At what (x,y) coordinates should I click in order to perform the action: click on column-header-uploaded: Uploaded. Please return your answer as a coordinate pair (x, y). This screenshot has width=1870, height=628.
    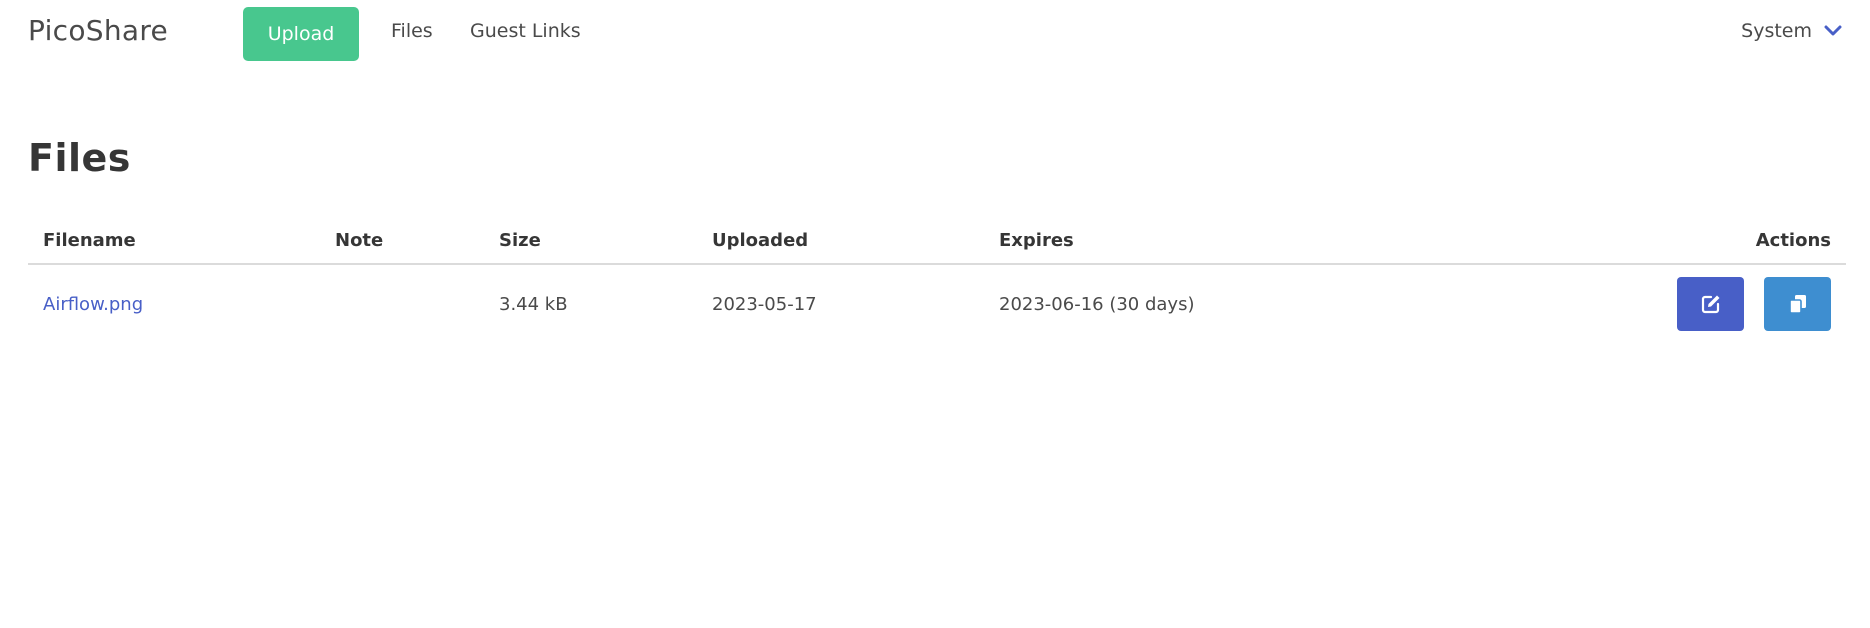
    Looking at the image, I should click on (840, 243).